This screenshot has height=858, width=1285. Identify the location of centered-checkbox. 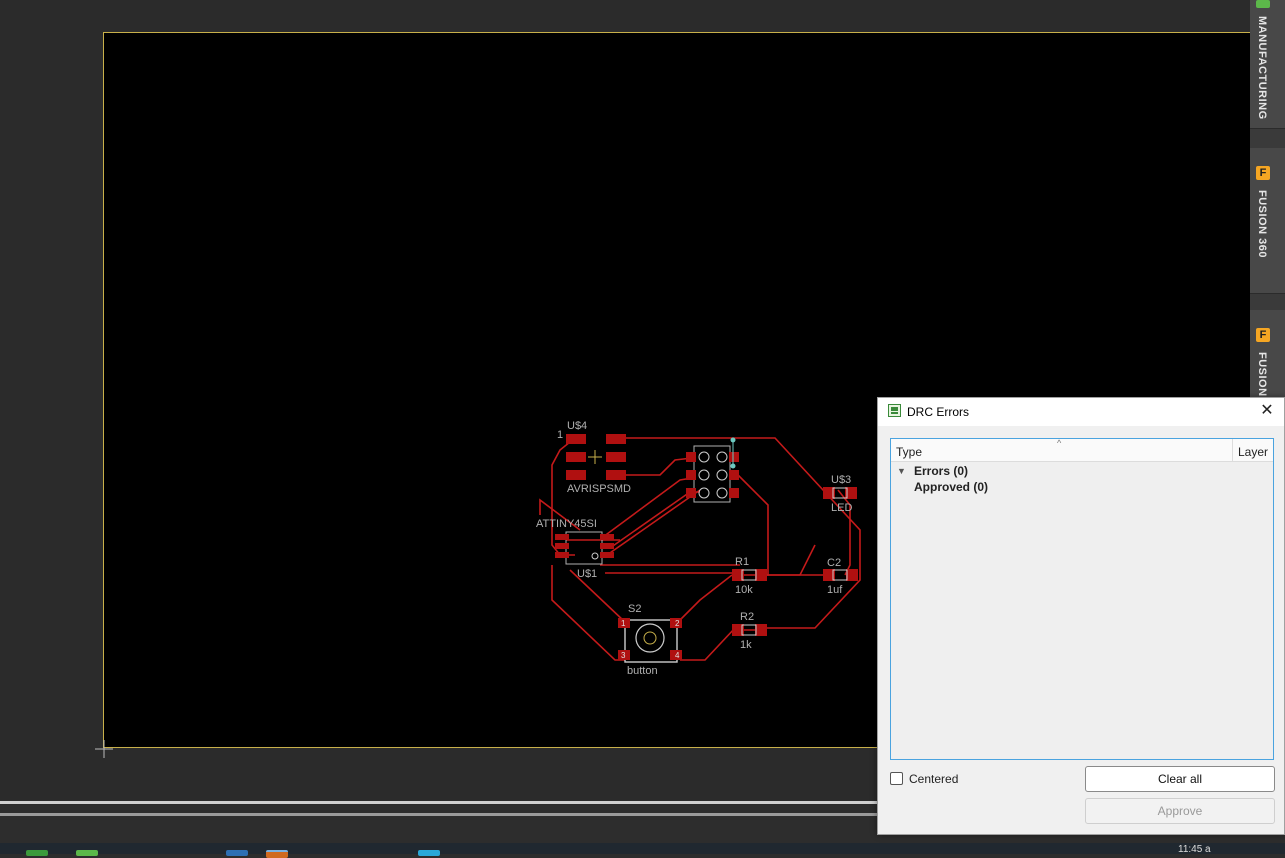
(896, 778).